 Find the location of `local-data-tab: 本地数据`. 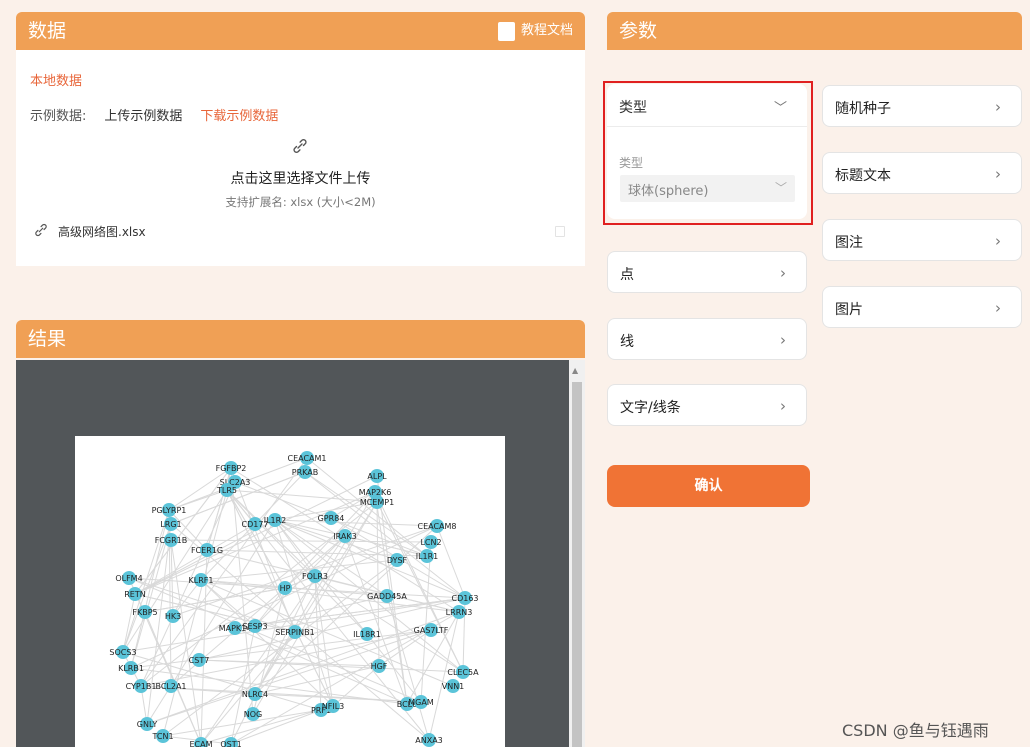

local-data-tab: 本地数据 is located at coordinates (56, 79).